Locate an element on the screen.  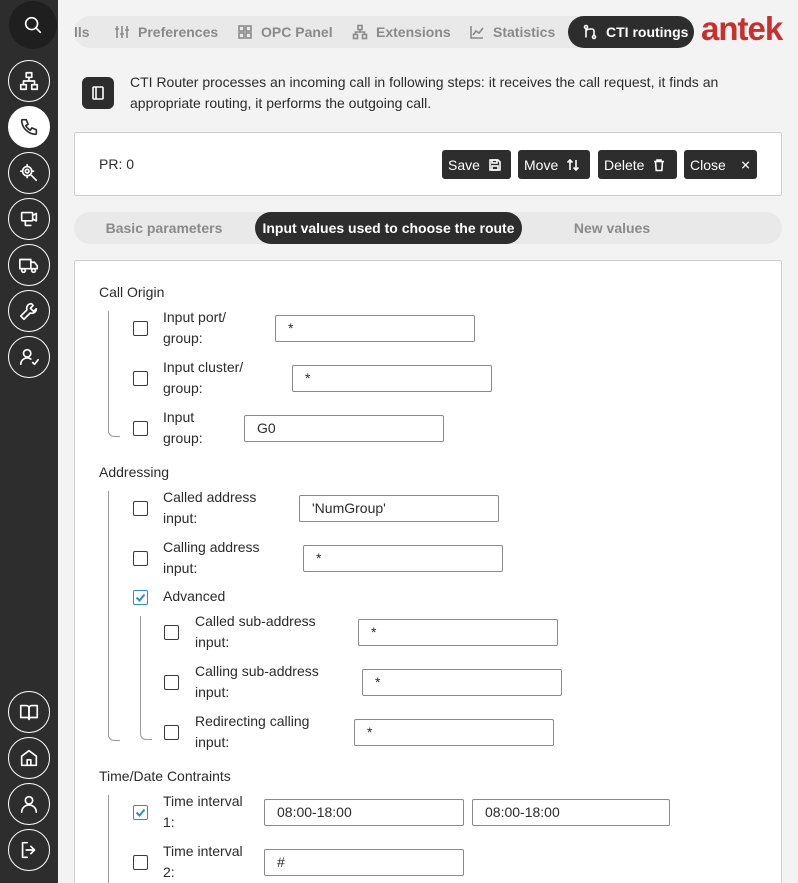
input-port-label: Input port/group: is located at coordinates (195, 327).